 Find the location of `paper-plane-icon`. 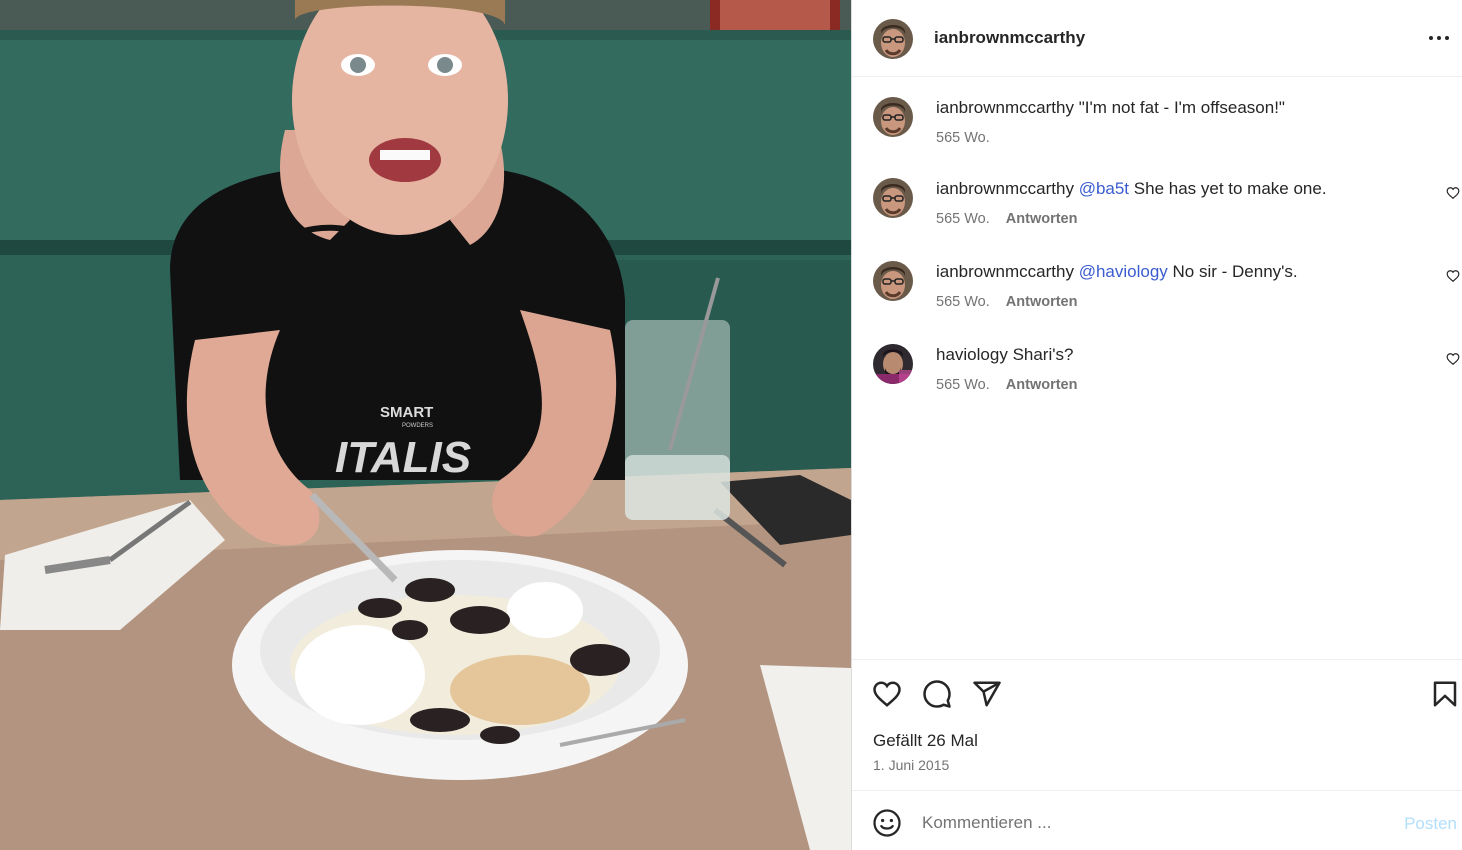

paper-plane-icon is located at coordinates (987, 694).